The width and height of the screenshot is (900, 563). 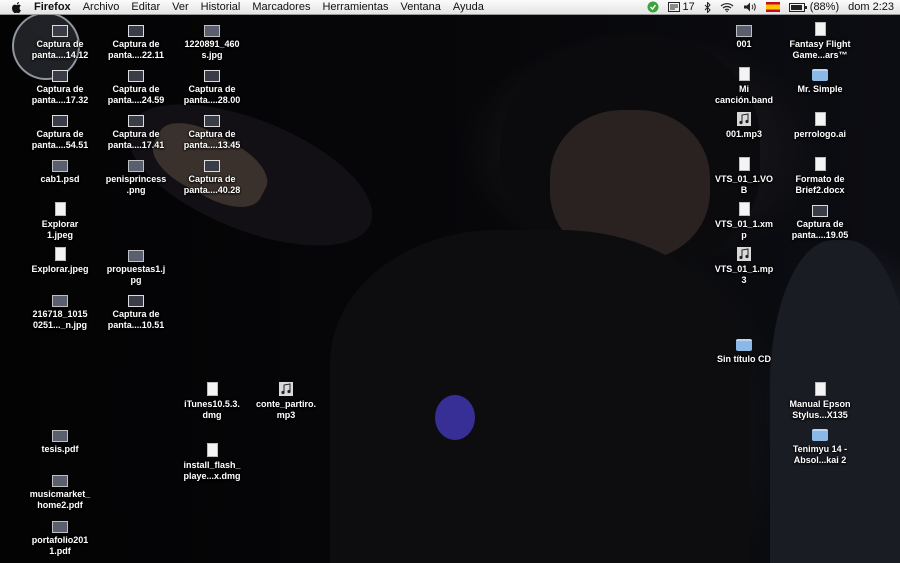 I want to click on desktop-file-icon: portafolio201 1.pdf, so click(x=60, y=537).